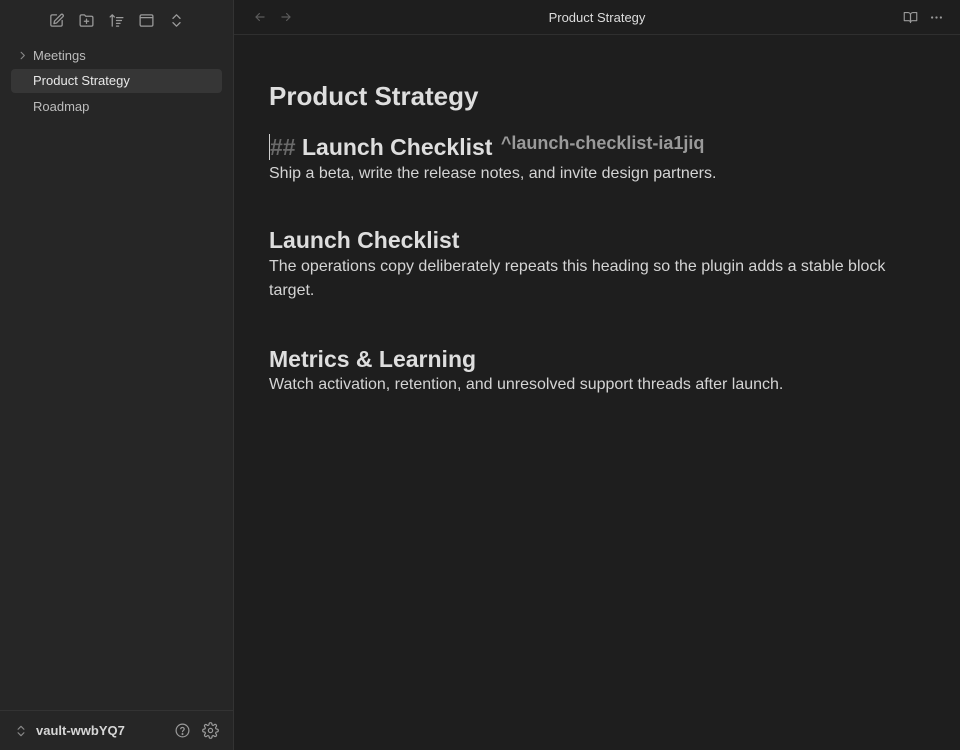  What do you see at coordinates (22, 55) in the screenshot?
I see `chevron-right-icon` at bounding box center [22, 55].